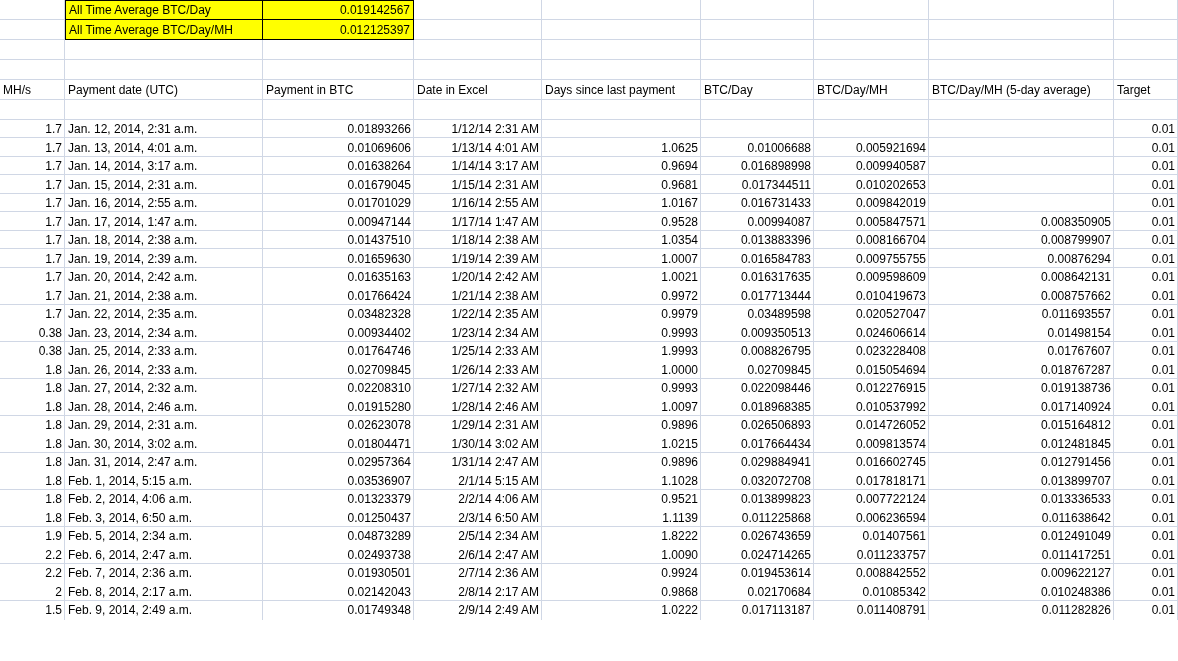 Image resolution: width=1178 pixels, height=661 pixels. I want to click on column-header: Payment in BTC, so click(310, 90).